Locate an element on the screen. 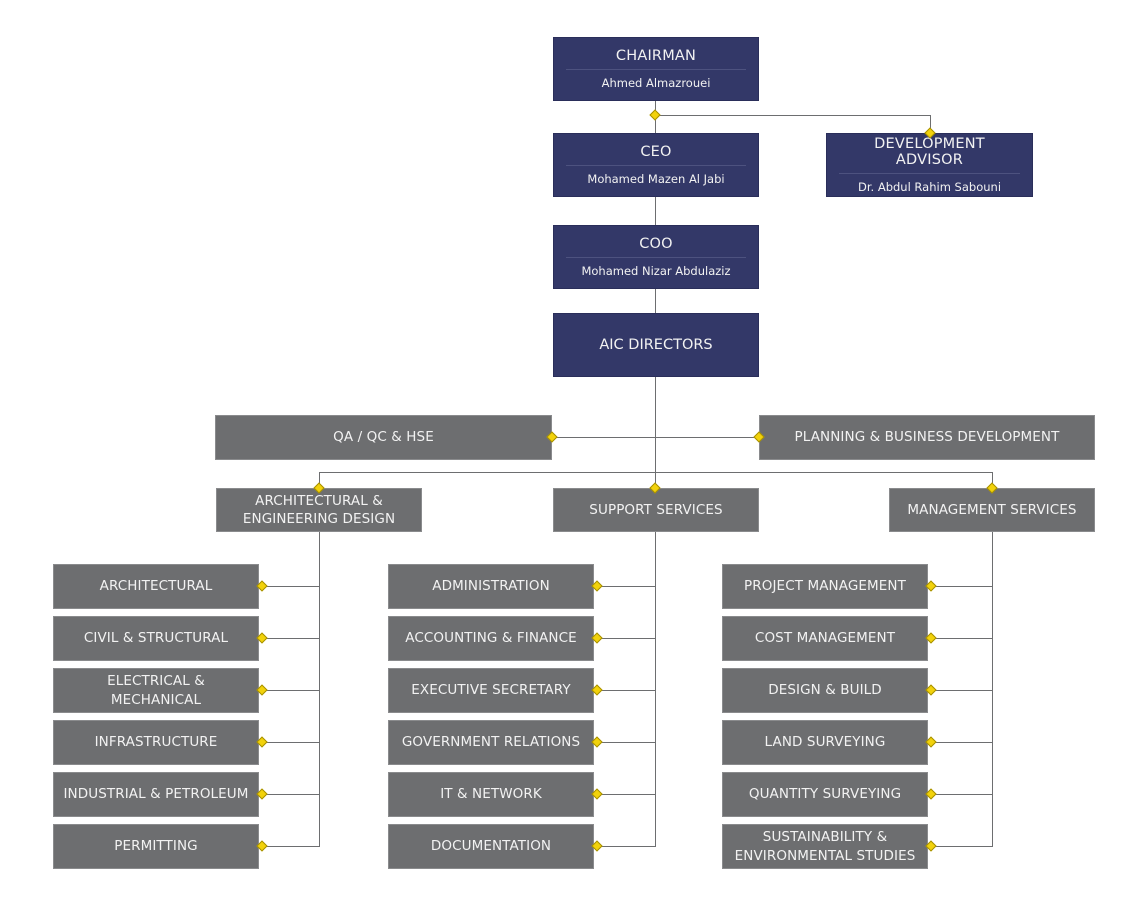 The height and width of the screenshot is (917, 1133). coo-name: Mohamed Nizar Abdulaziz is located at coordinates (656, 271).